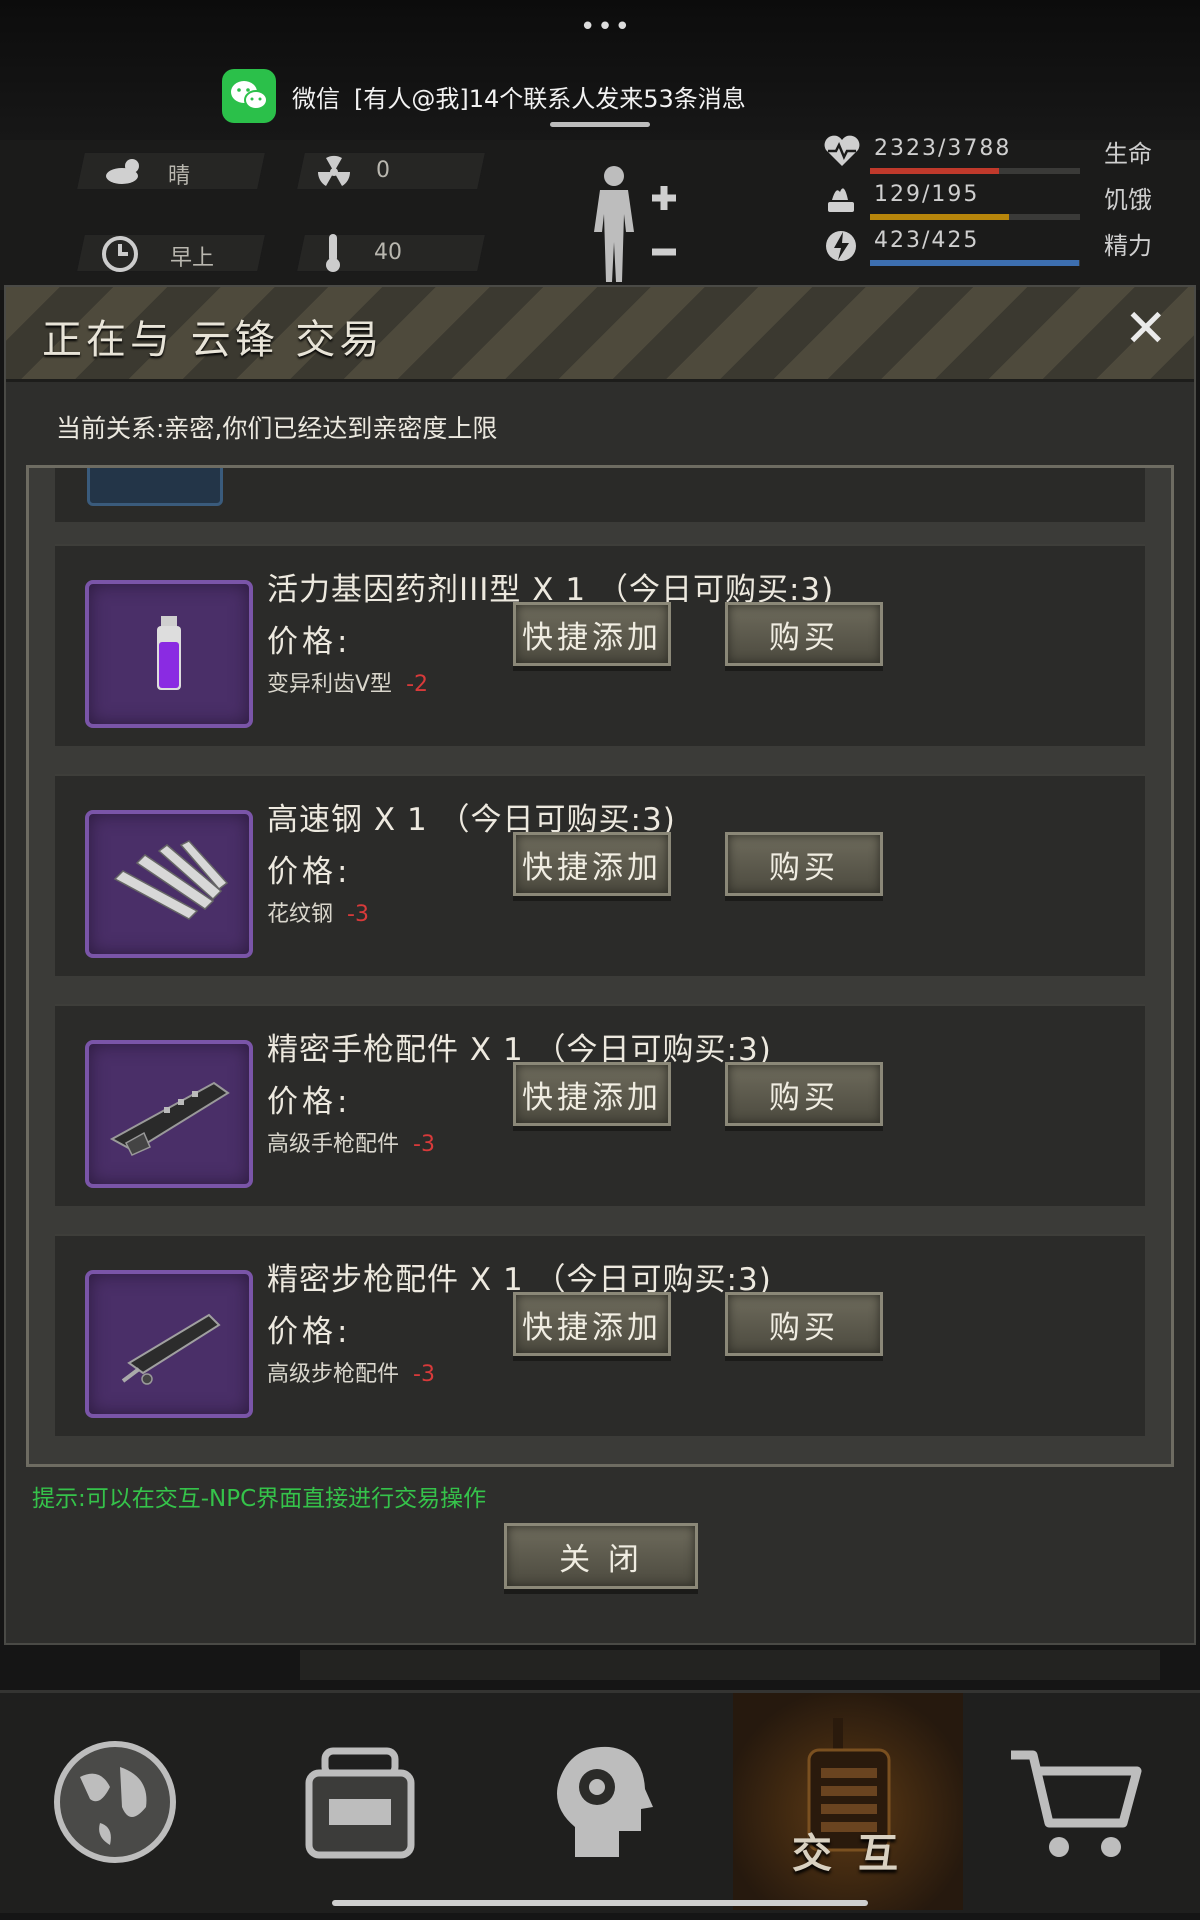  I want to click on list-item-partial, so click(600, 495).